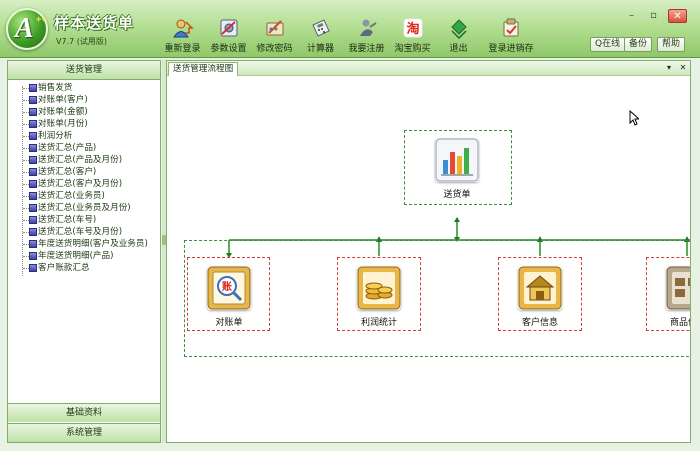 The width and height of the screenshot is (700, 451). I want to click on tree-item-statement-month: 对账单(月份), so click(89, 124).